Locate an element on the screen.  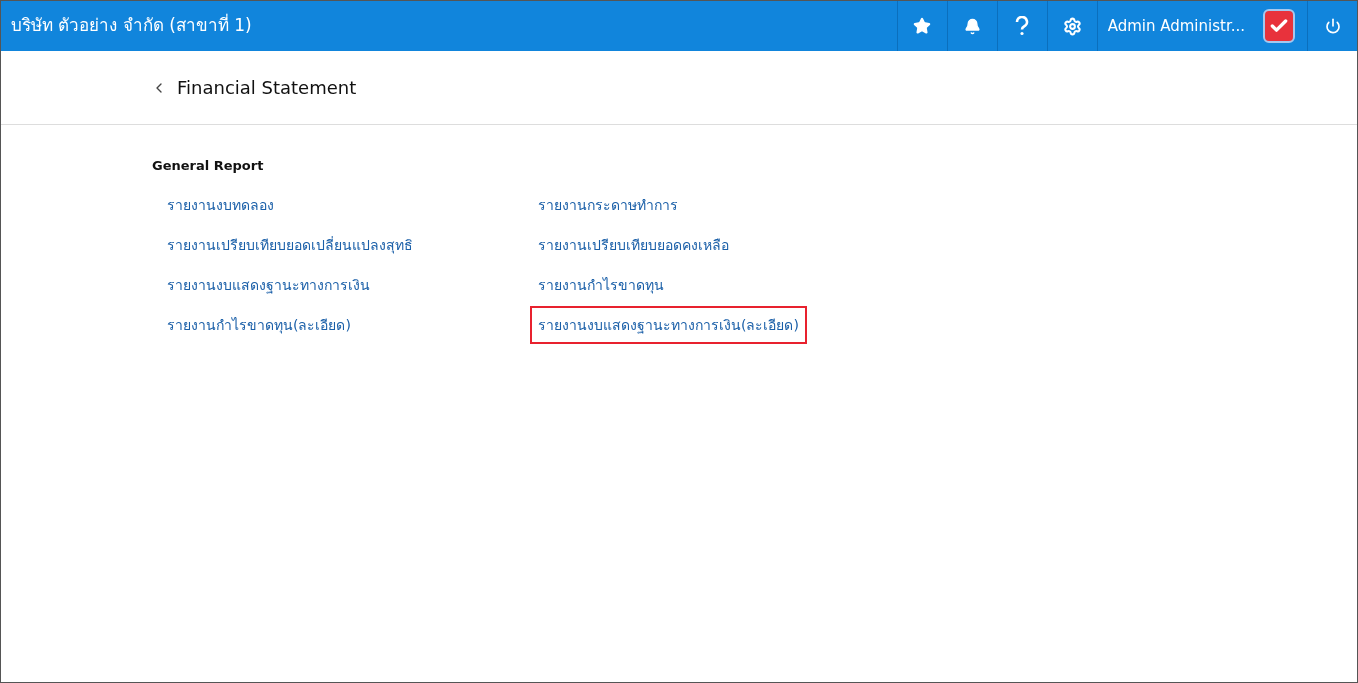
page-title: Financial Statement is located at coordinates (267, 88).